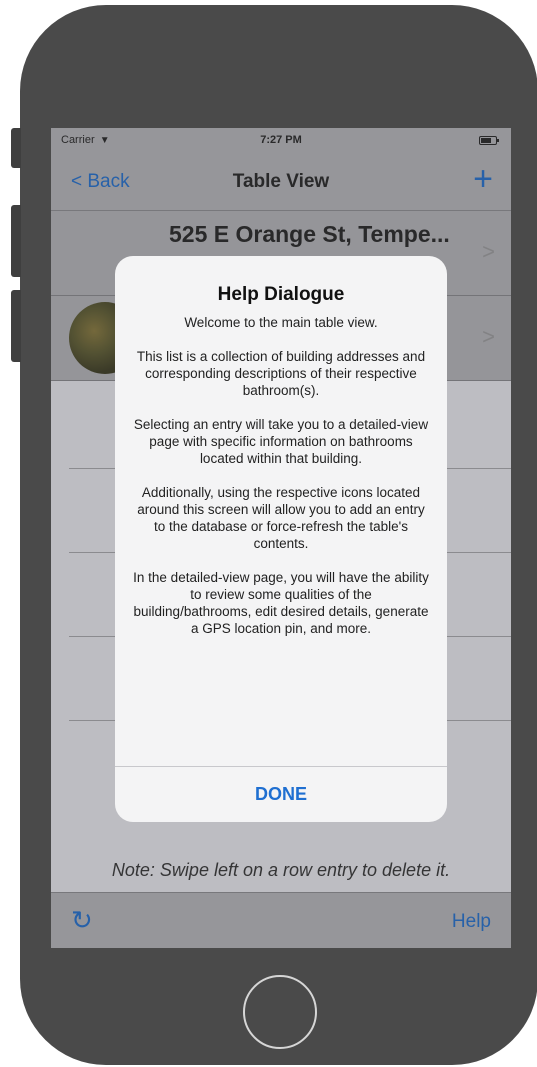 The width and height of the screenshot is (537, 1067). What do you see at coordinates (281, 794) in the screenshot?
I see `done-button: DONE` at bounding box center [281, 794].